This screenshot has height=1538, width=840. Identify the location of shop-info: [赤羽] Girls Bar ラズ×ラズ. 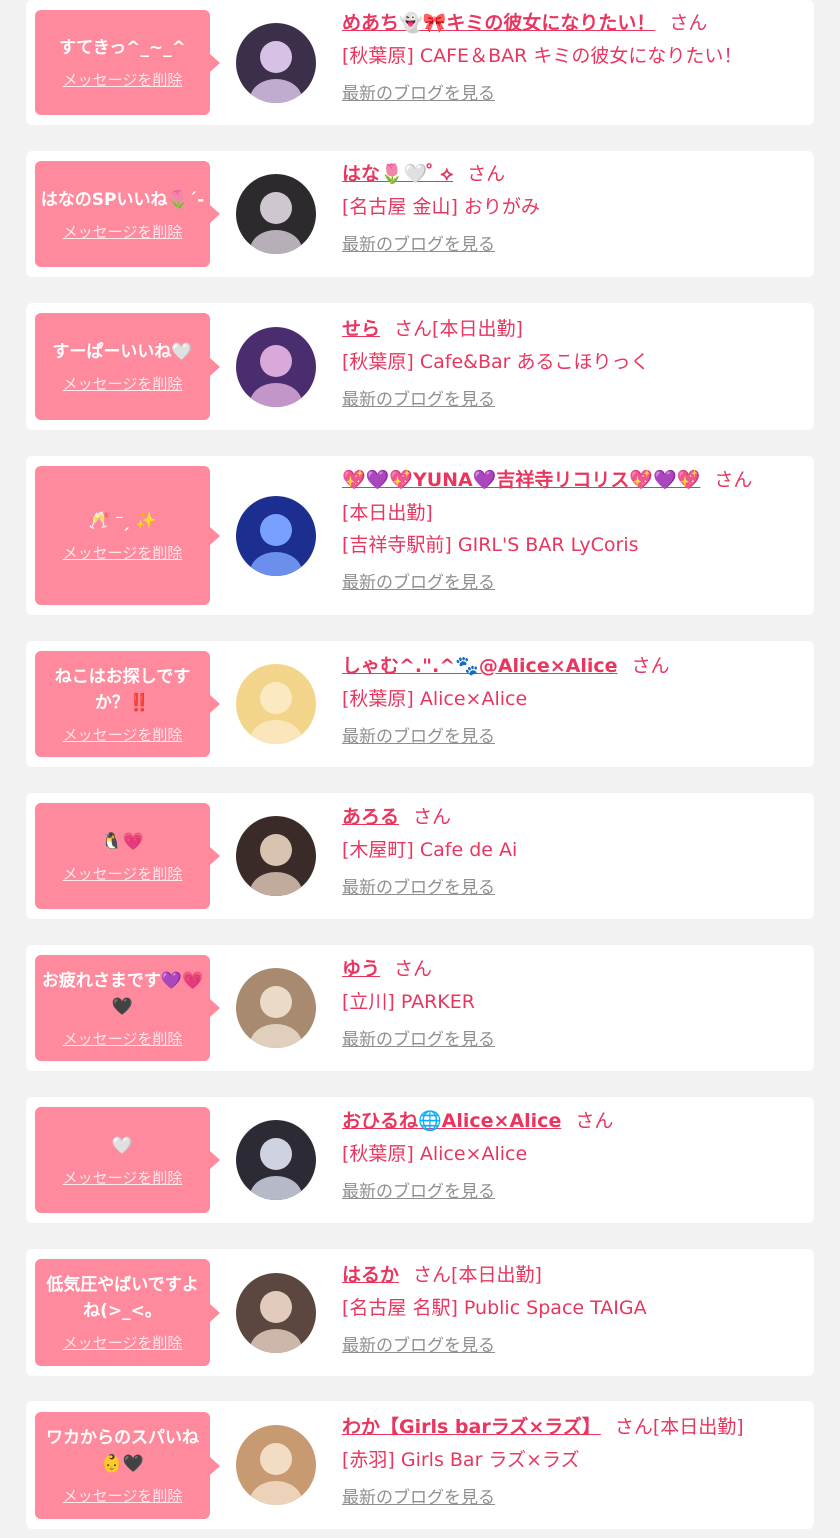
(461, 1460).